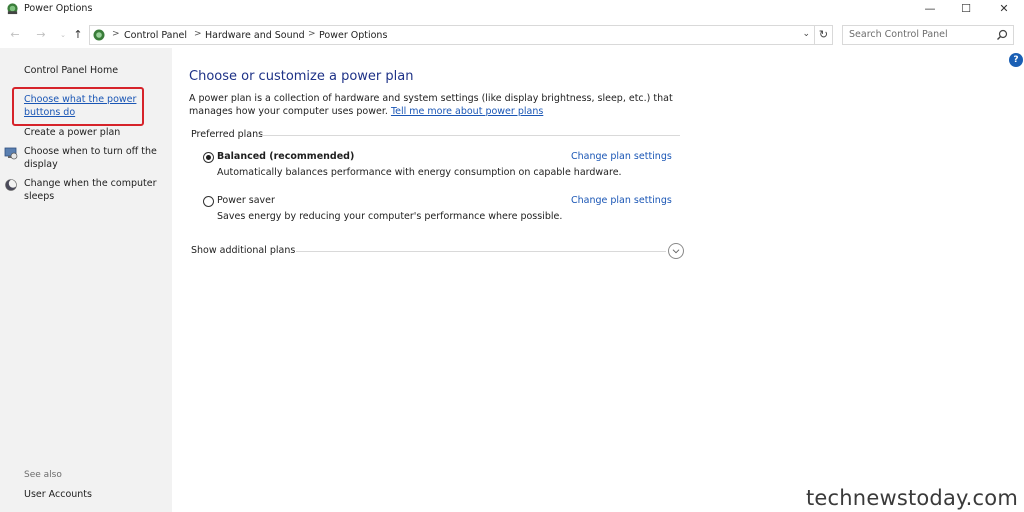 The image size is (1024, 512). Describe the element at coordinates (301, 76) in the screenshot. I see `page-title: Choose or customize a power plan` at that location.